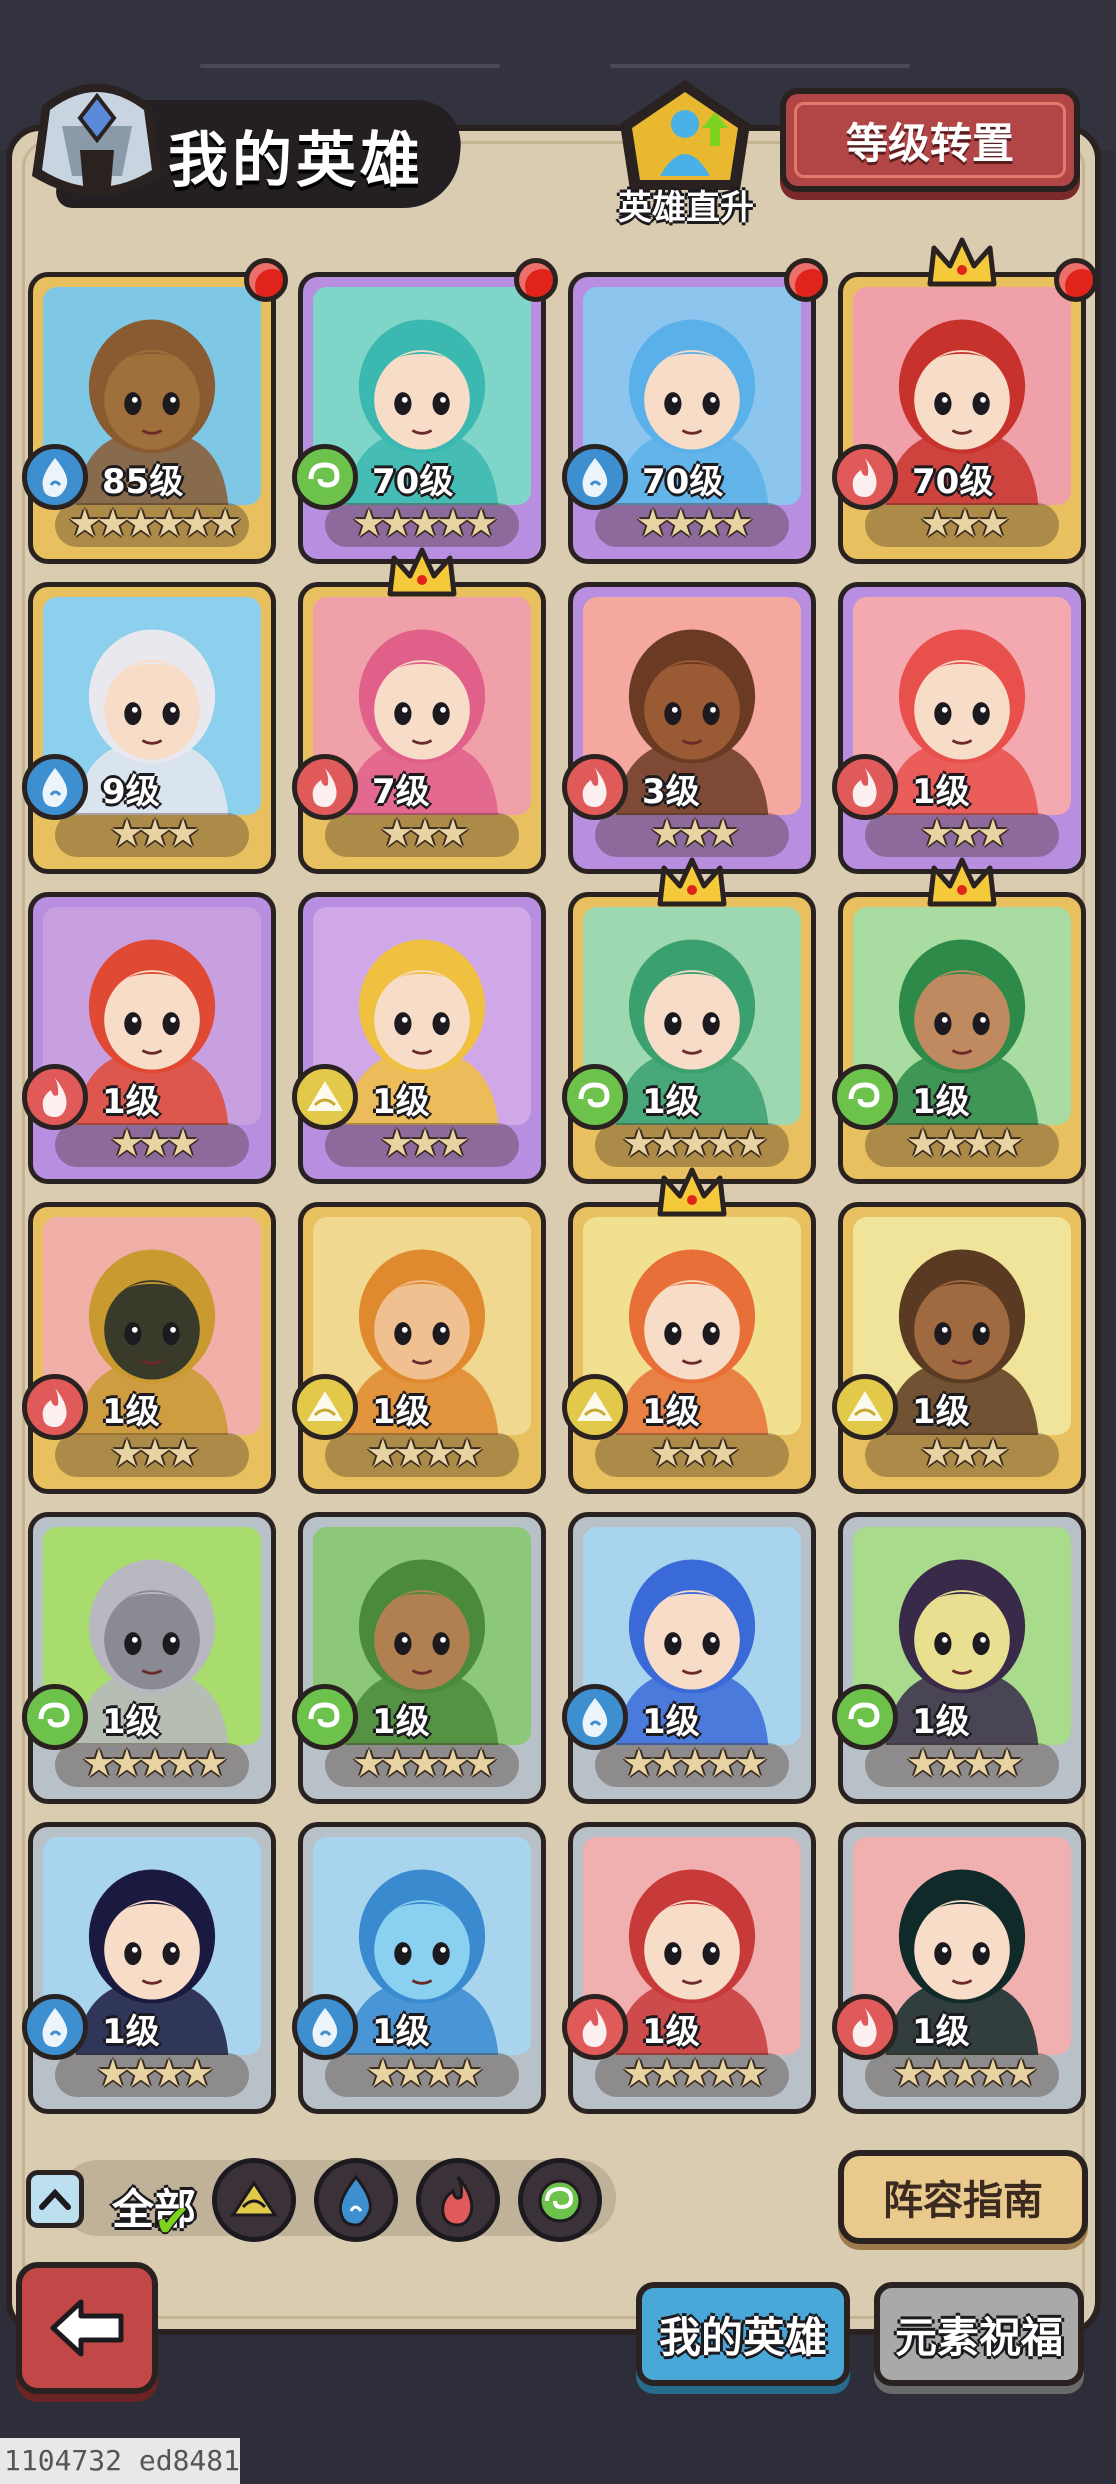 The width and height of the screenshot is (1116, 2484). Describe the element at coordinates (155, 411) in the screenshot. I see `hero-card: ★★★★★★ 85级` at that location.